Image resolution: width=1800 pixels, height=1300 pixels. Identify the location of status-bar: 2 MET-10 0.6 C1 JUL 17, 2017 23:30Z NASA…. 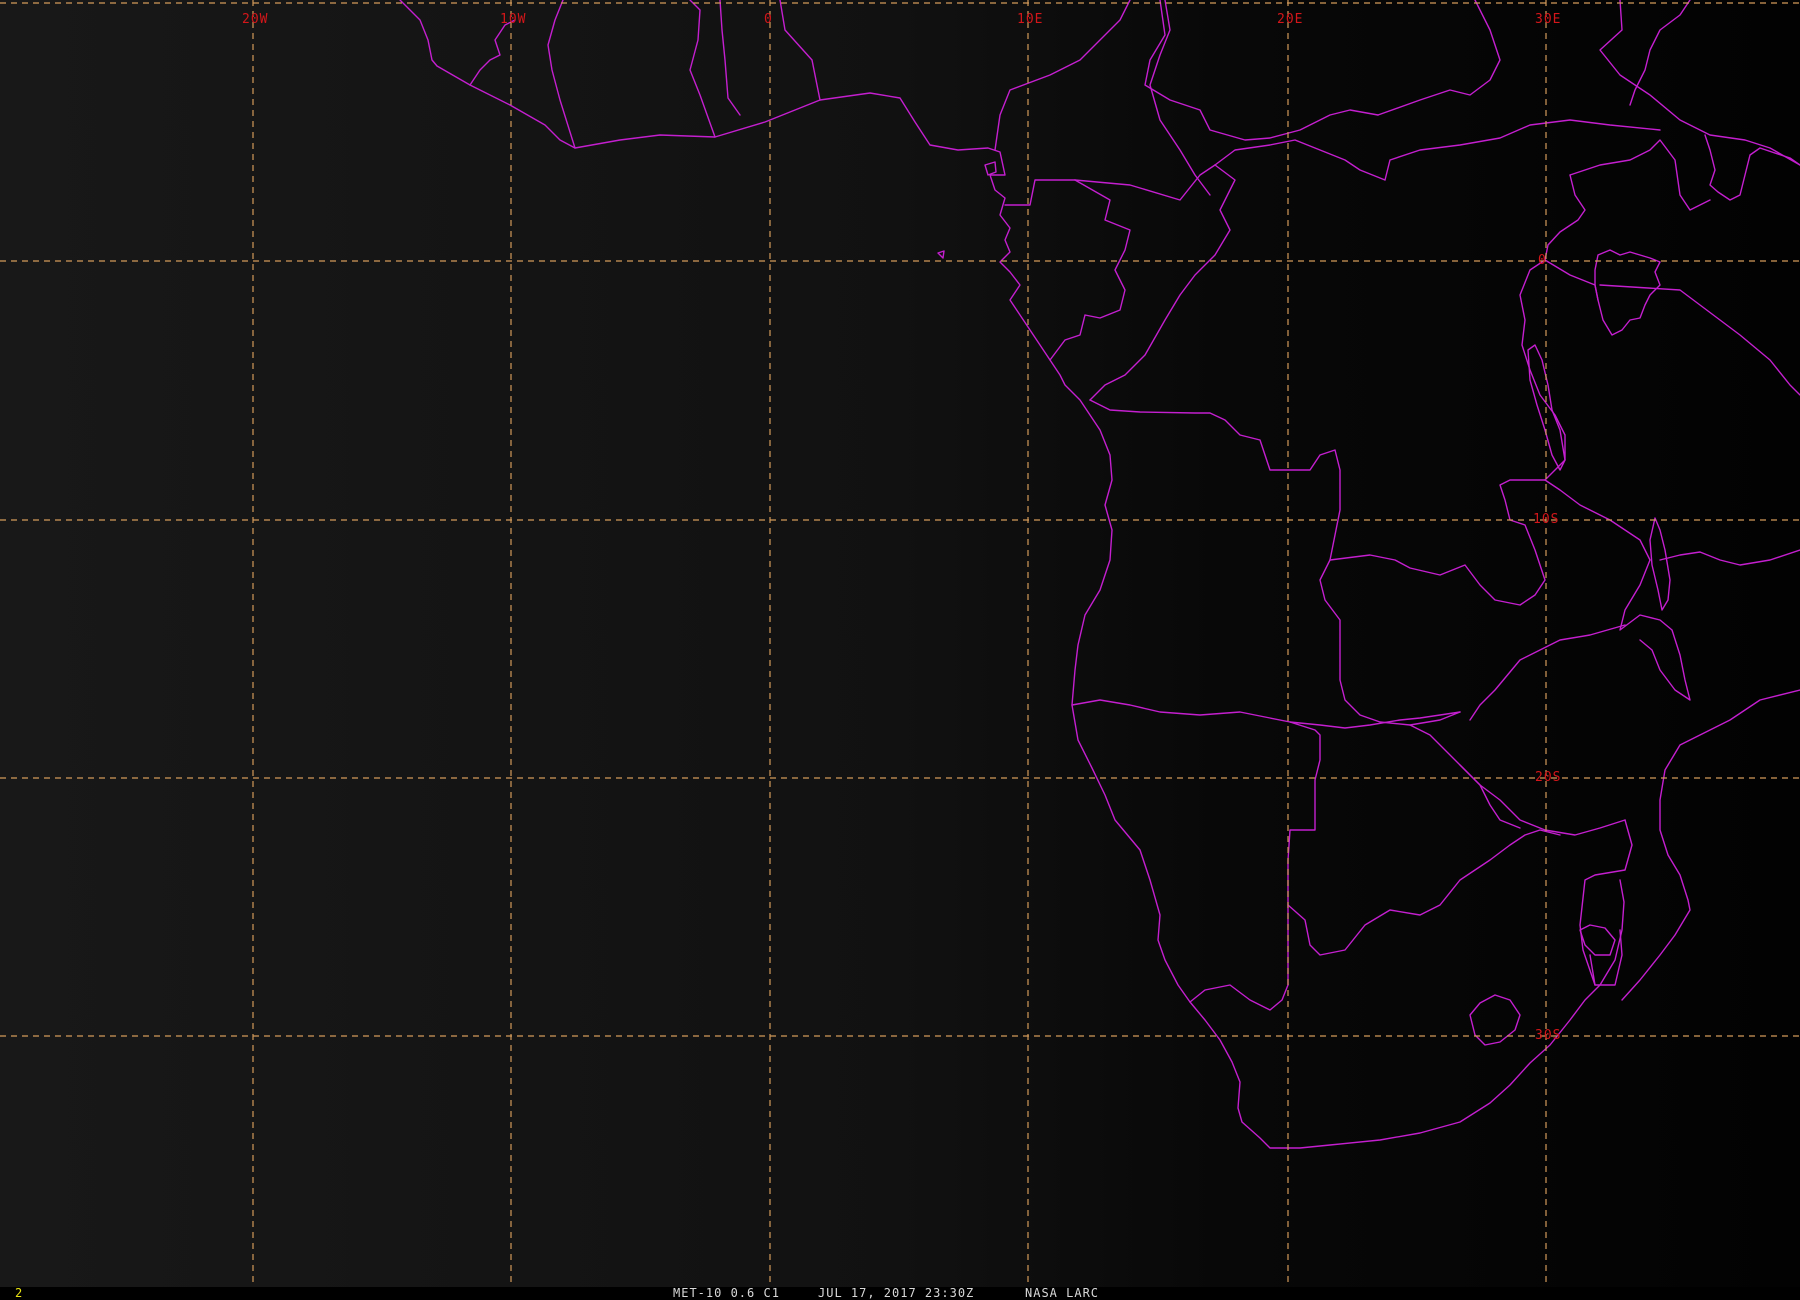
(900, 1293).